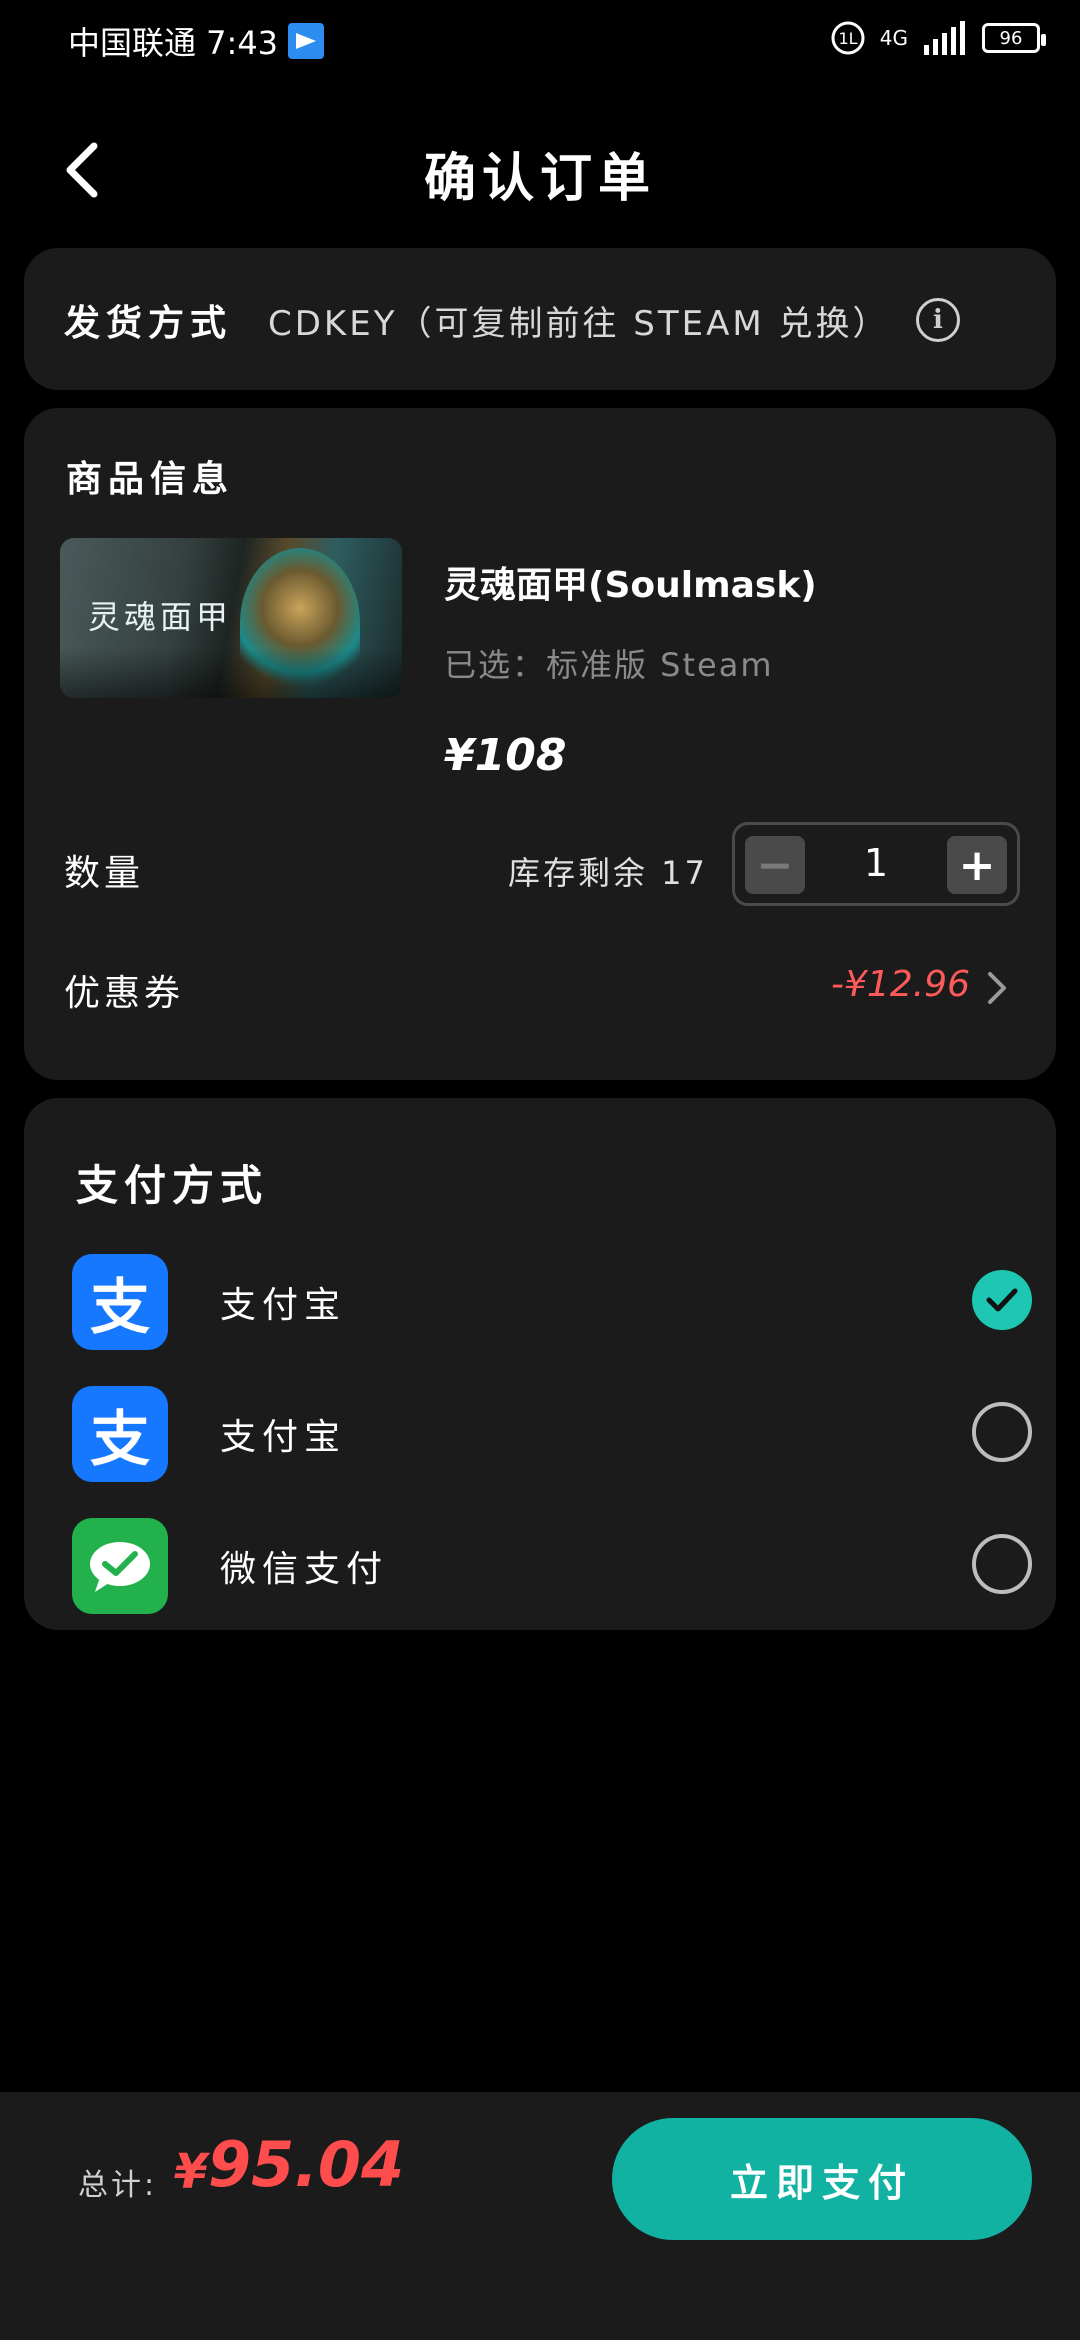 This screenshot has width=1080, height=2340. What do you see at coordinates (775, 865) in the screenshot?
I see `decrease-quantity-button: −` at bounding box center [775, 865].